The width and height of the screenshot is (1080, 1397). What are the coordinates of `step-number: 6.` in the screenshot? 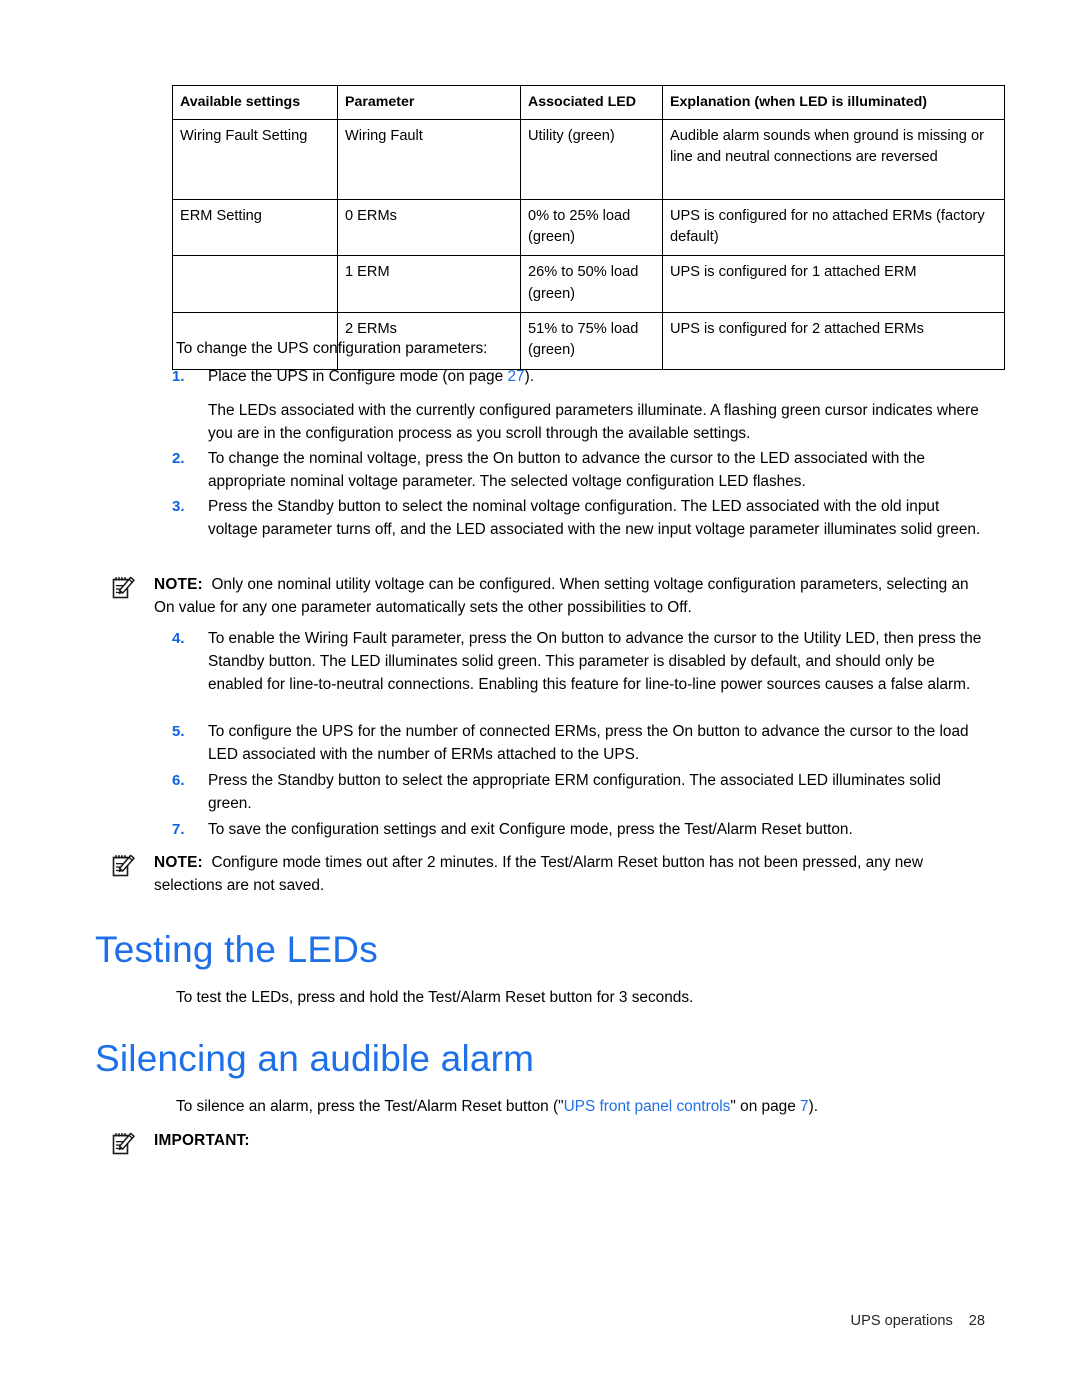 It's located at (178, 780).